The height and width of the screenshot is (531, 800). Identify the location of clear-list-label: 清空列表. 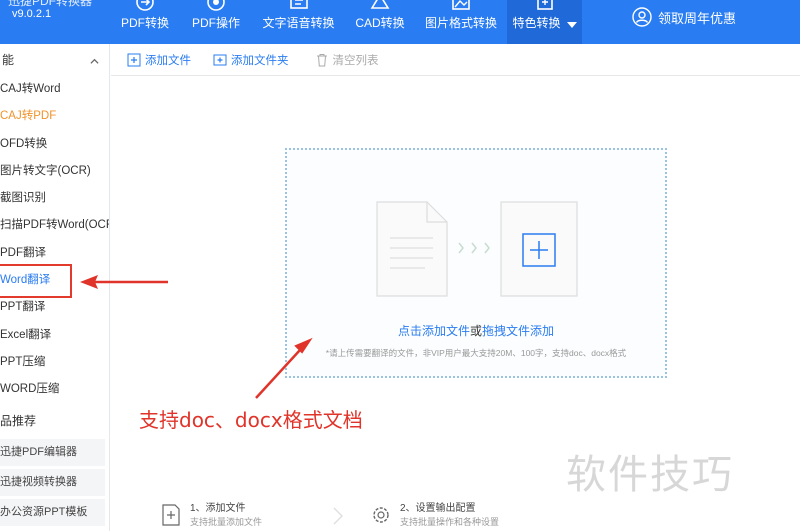
(355, 60).